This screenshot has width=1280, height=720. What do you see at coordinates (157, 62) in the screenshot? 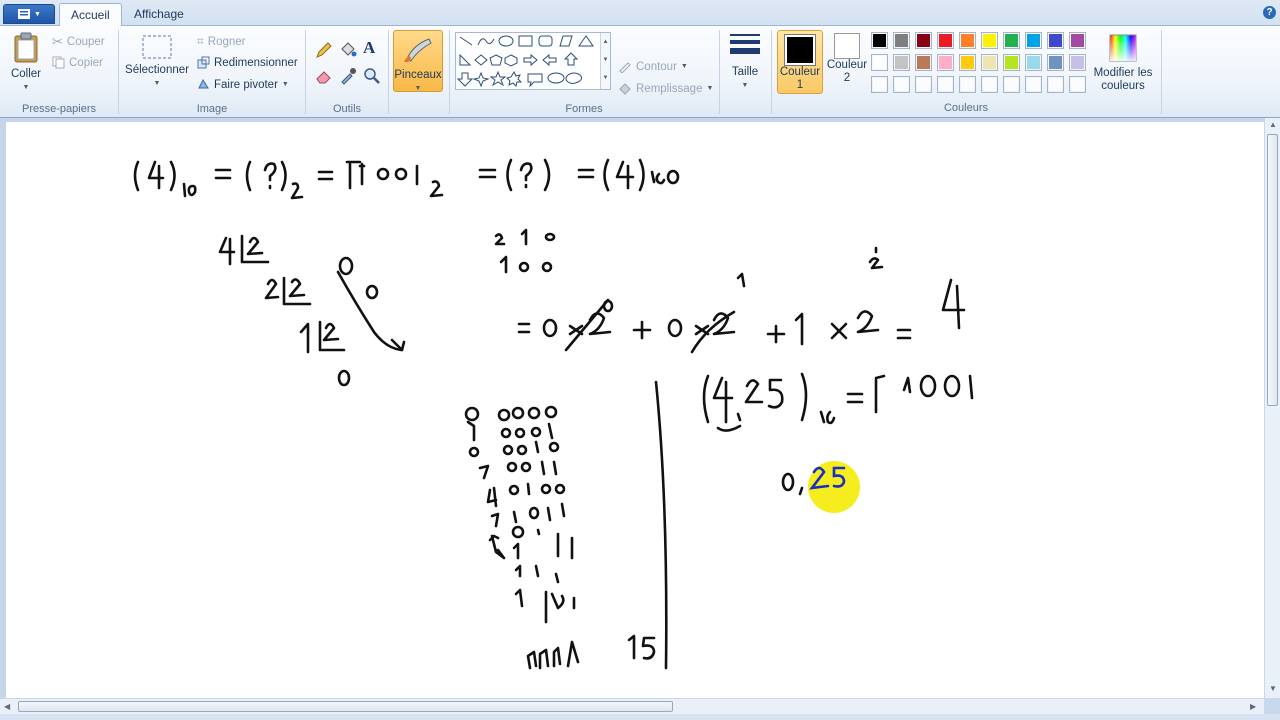
I see `select-button: Sélectionner ▼` at bounding box center [157, 62].